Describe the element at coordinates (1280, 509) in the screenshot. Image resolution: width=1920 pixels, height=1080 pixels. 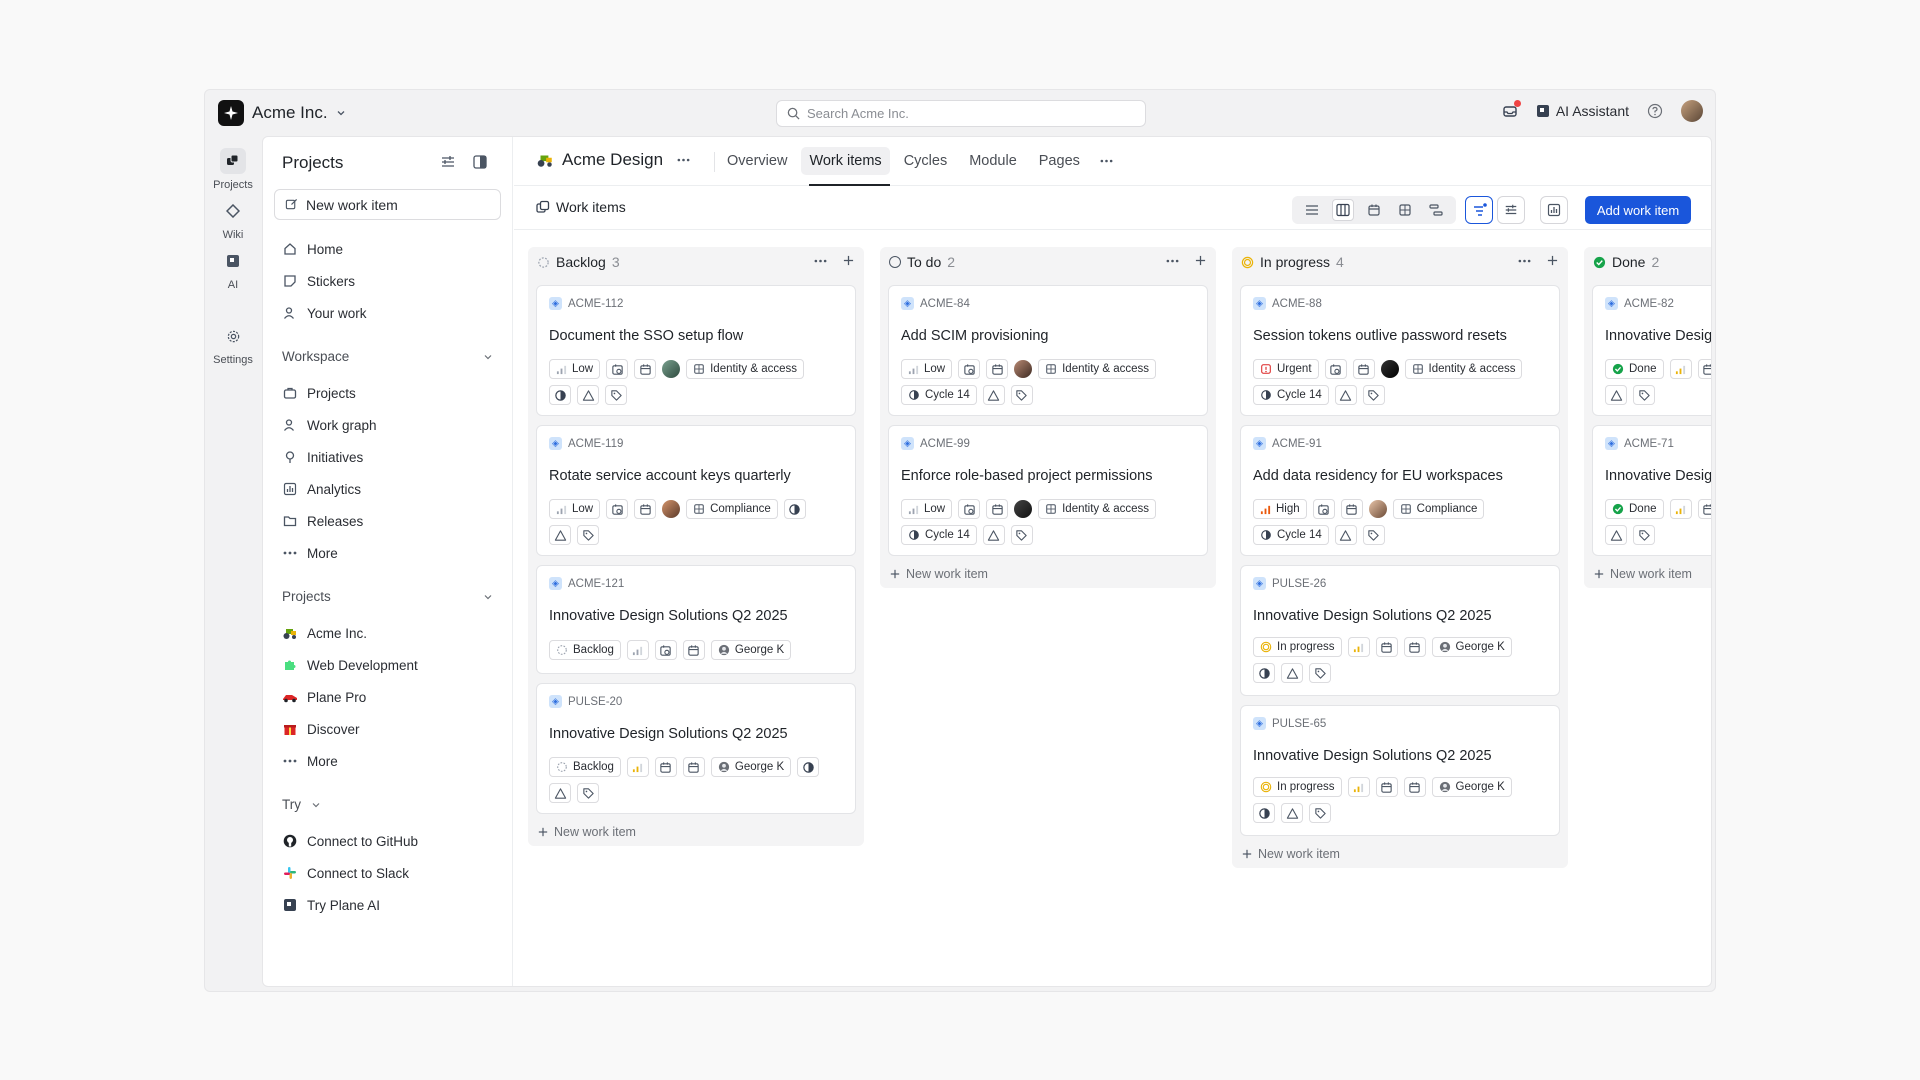
I see `priority-chip: High` at that location.